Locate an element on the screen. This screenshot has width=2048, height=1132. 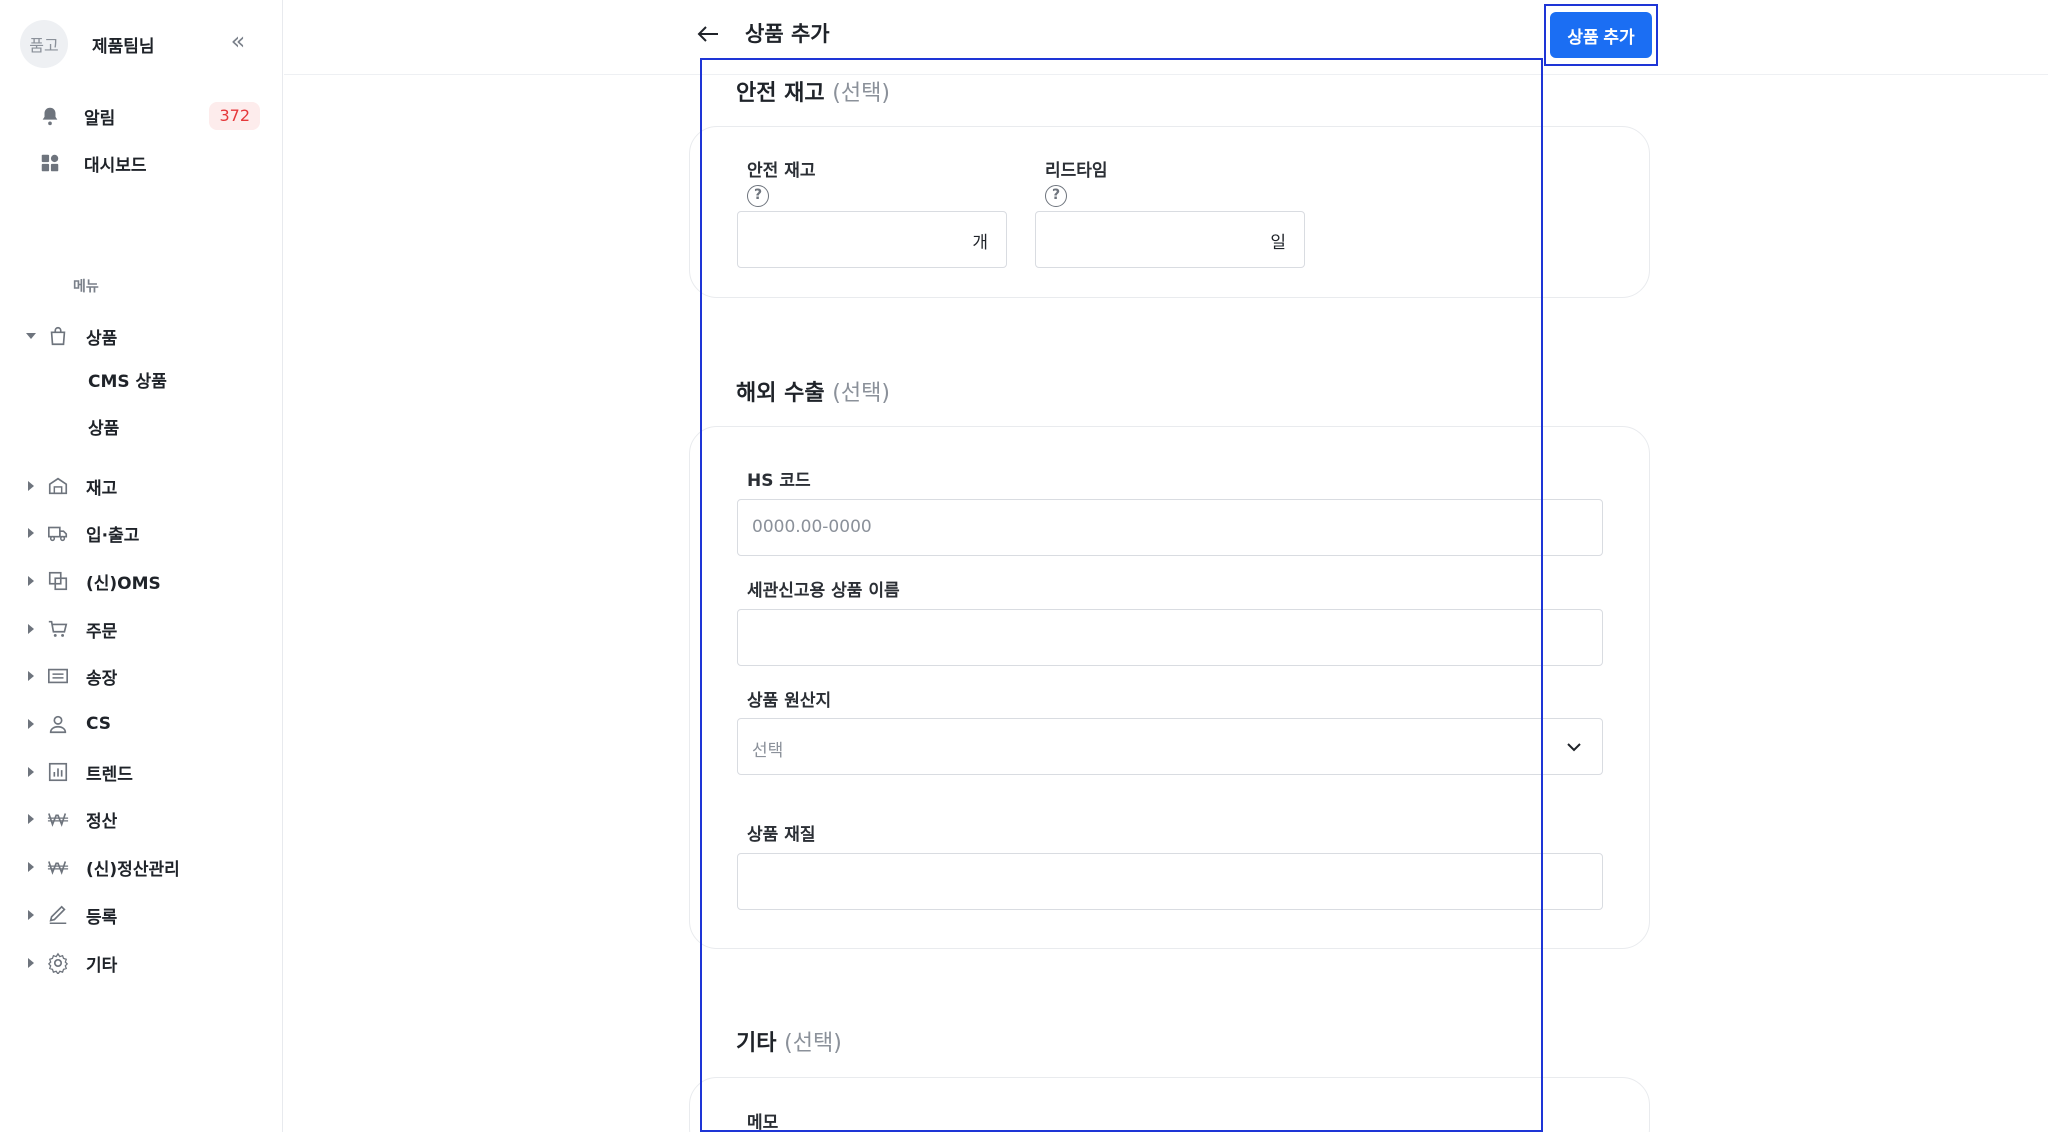
sidebar-item-label: CS is located at coordinates (99, 724).